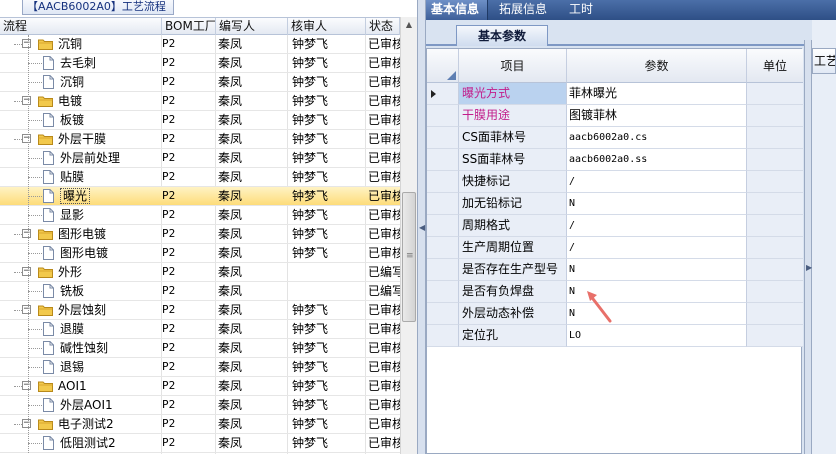 This screenshot has height=454, width=836. Describe the element at coordinates (422, 228) in the screenshot. I see `collapse-left-icon: ◀` at that location.